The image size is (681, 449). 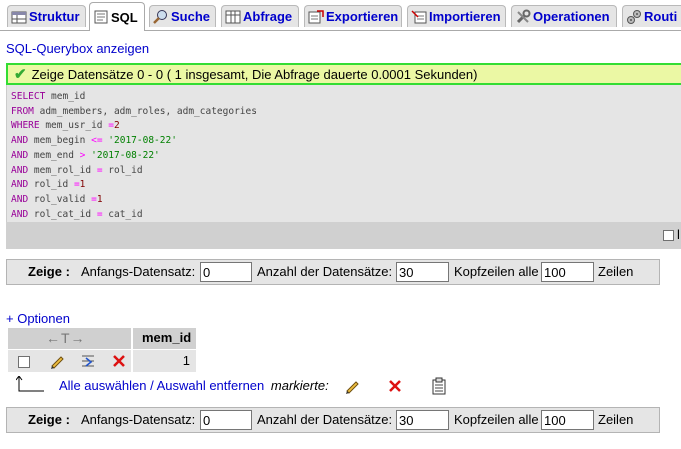 What do you see at coordinates (124, 17) in the screenshot?
I see `tab-label: SQL` at bounding box center [124, 17].